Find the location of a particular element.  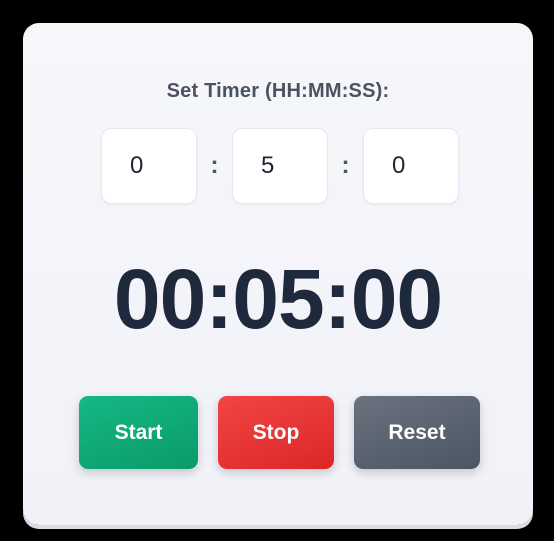

minutes-input is located at coordinates (280, 166).